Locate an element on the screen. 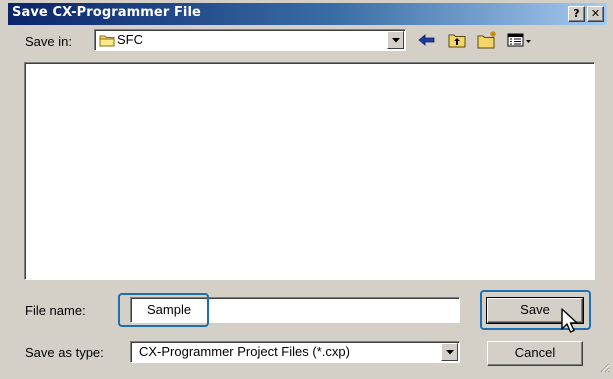 The width and height of the screenshot is (613, 379). save-as-type-value: CX-Programmer Project Files (*.cxp) is located at coordinates (244, 351).